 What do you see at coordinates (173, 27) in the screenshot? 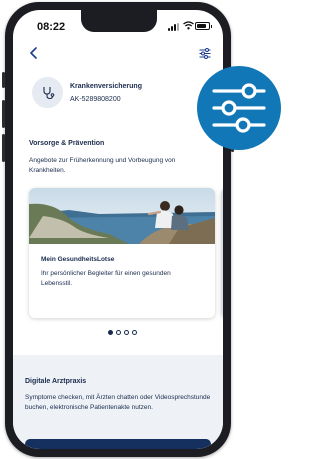
I see `signal-icon` at bounding box center [173, 27].